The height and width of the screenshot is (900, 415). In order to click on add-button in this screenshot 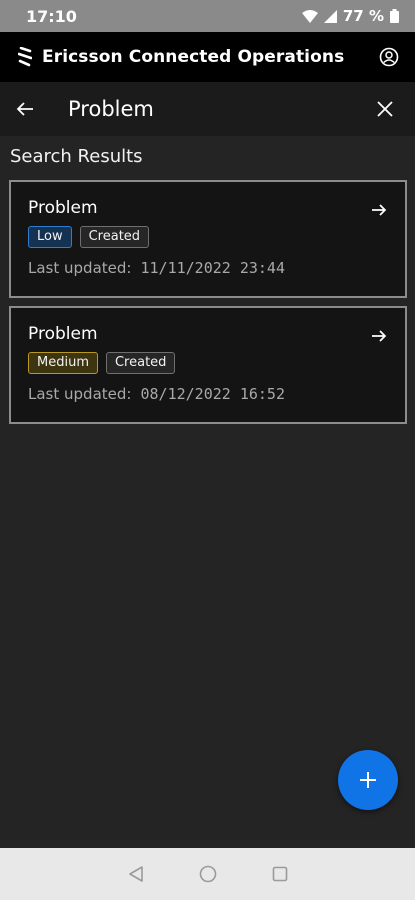, I will do `click(368, 780)`.